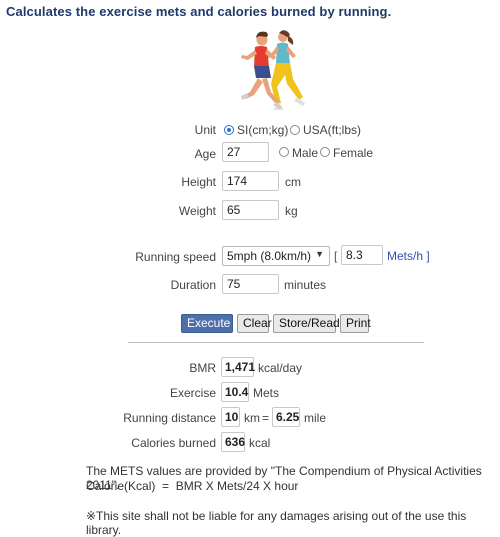 This screenshot has width=500, height=537. I want to click on exercise-label: Exercise, so click(192, 393).